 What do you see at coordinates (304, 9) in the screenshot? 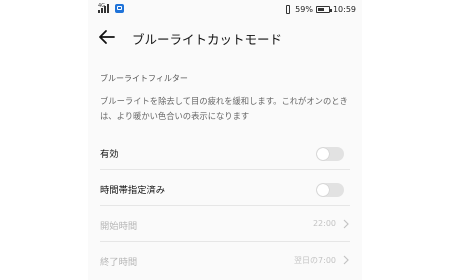
I see `battery-percentage: 59%` at bounding box center [304, 9].